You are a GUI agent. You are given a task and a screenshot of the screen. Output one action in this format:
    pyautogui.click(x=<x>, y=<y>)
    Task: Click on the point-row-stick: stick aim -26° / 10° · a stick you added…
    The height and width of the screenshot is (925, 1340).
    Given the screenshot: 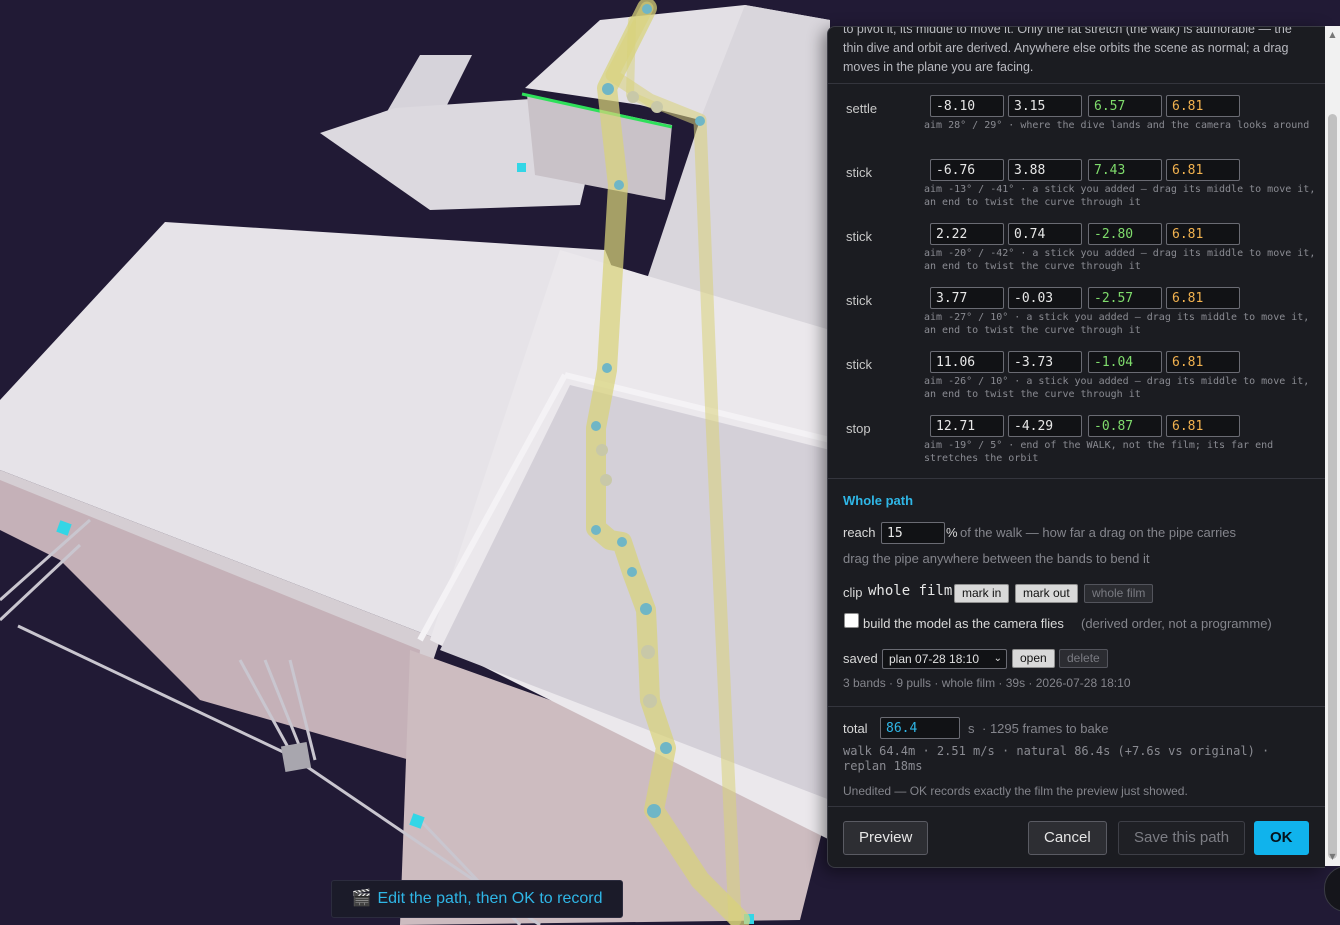 What is the action you would take?
    pyautogui.click(x=1081, y=382)
    